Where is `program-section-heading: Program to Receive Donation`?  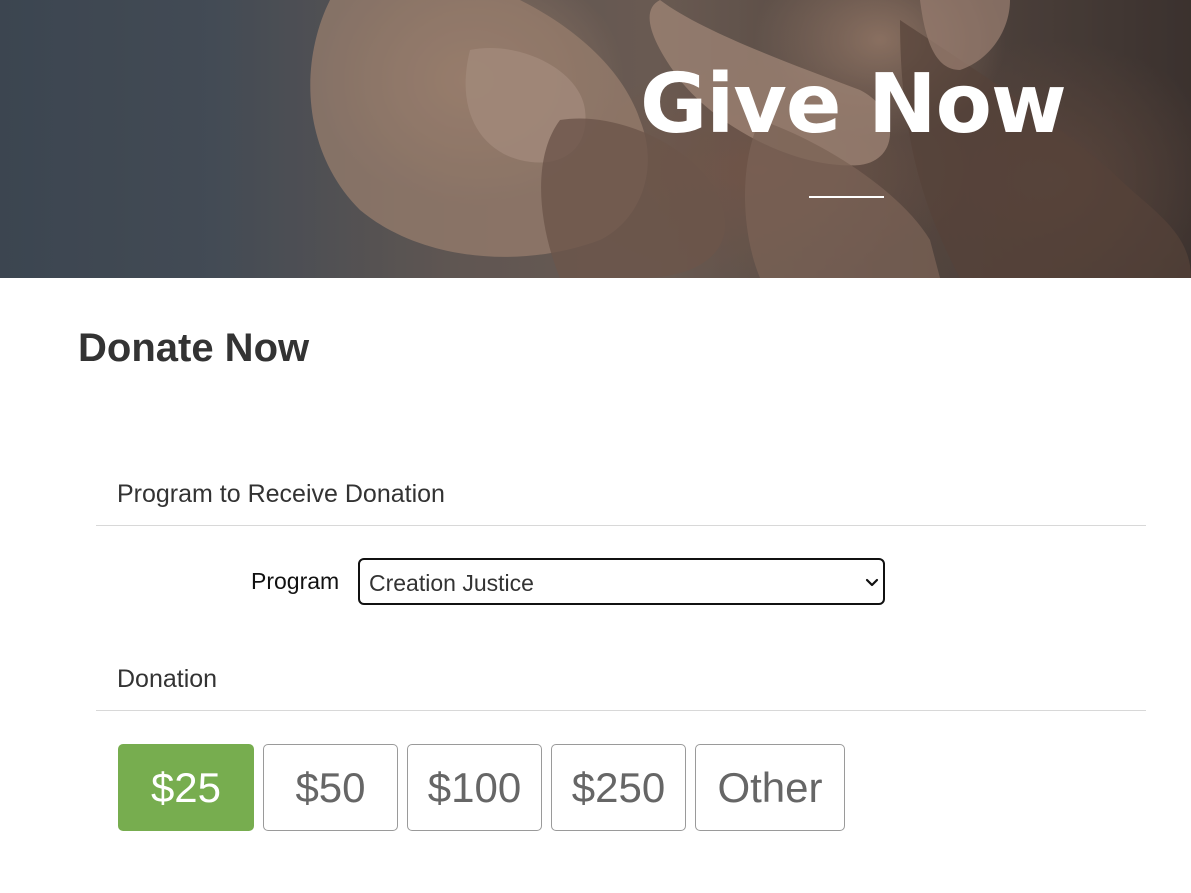 program-section-heading: Program to Receive Donation is located at coordinates (281, 494).